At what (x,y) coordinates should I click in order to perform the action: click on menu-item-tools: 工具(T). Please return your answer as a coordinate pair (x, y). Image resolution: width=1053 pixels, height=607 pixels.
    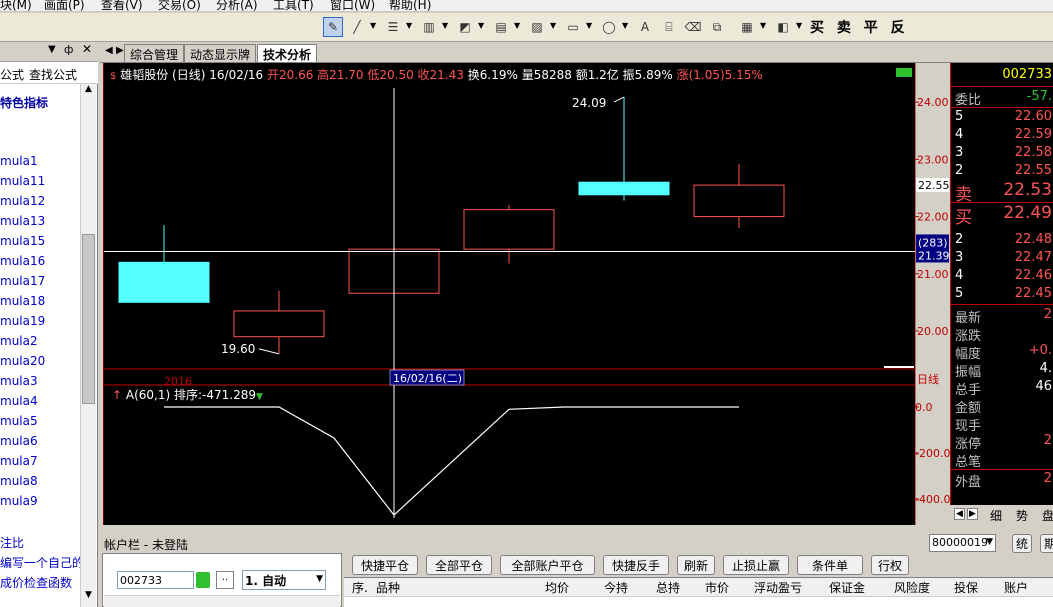
    Looking at the image, I should click on (293, 5).